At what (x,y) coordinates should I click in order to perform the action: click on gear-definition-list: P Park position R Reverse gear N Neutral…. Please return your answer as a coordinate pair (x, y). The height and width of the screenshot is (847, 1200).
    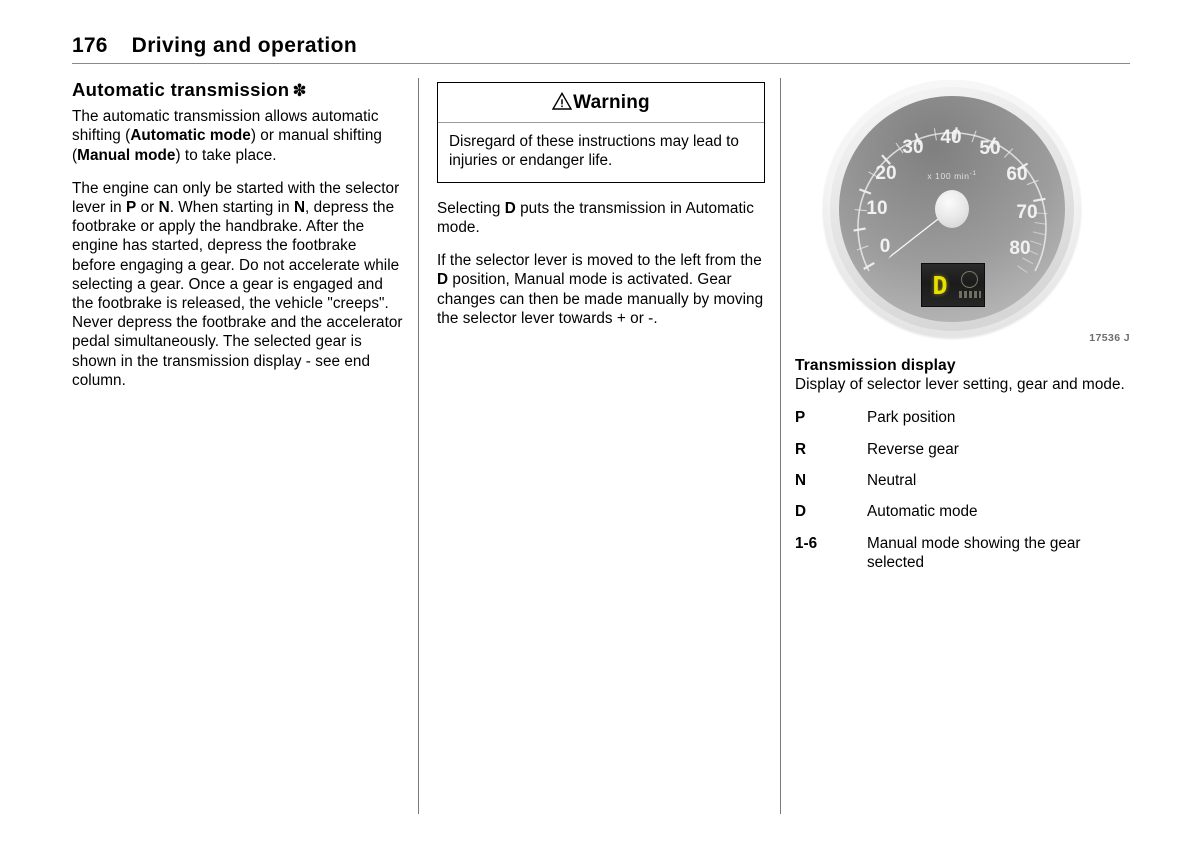
    Looking at the image, I should click on (963, 490).